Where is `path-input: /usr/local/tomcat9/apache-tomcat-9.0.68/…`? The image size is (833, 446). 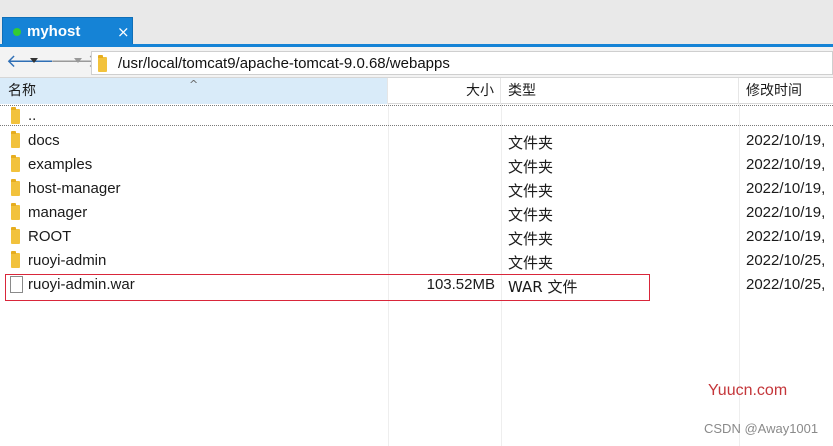
path-input: /usr/local/tomcat9/apache-tomcat-9.0.68/… is located at coordinates (462, 63).